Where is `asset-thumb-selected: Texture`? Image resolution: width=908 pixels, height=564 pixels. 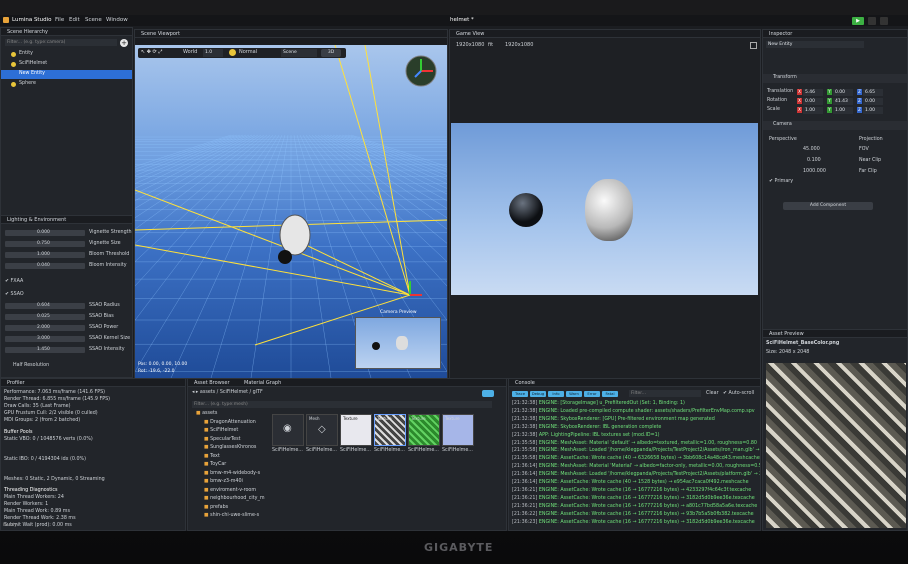 asset-thumb-selected: Texture is located at coordinates (390, 430).